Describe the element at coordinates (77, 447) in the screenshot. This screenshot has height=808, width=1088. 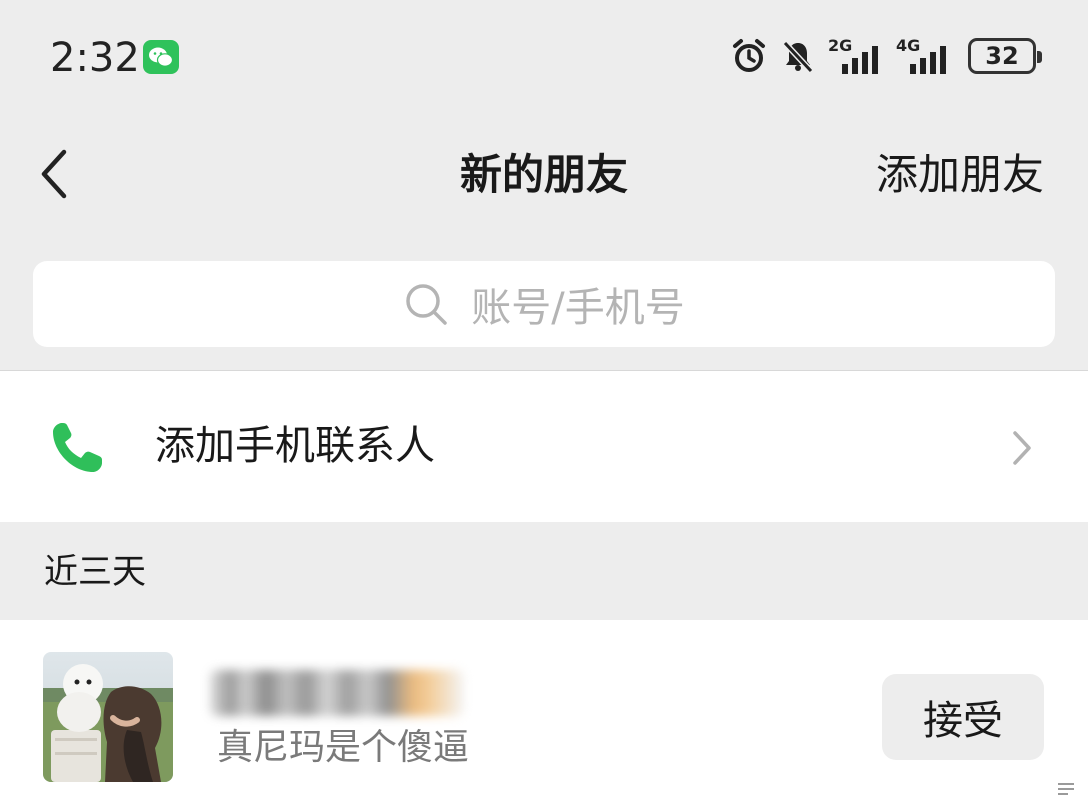
I see `phone-icon` at that location.